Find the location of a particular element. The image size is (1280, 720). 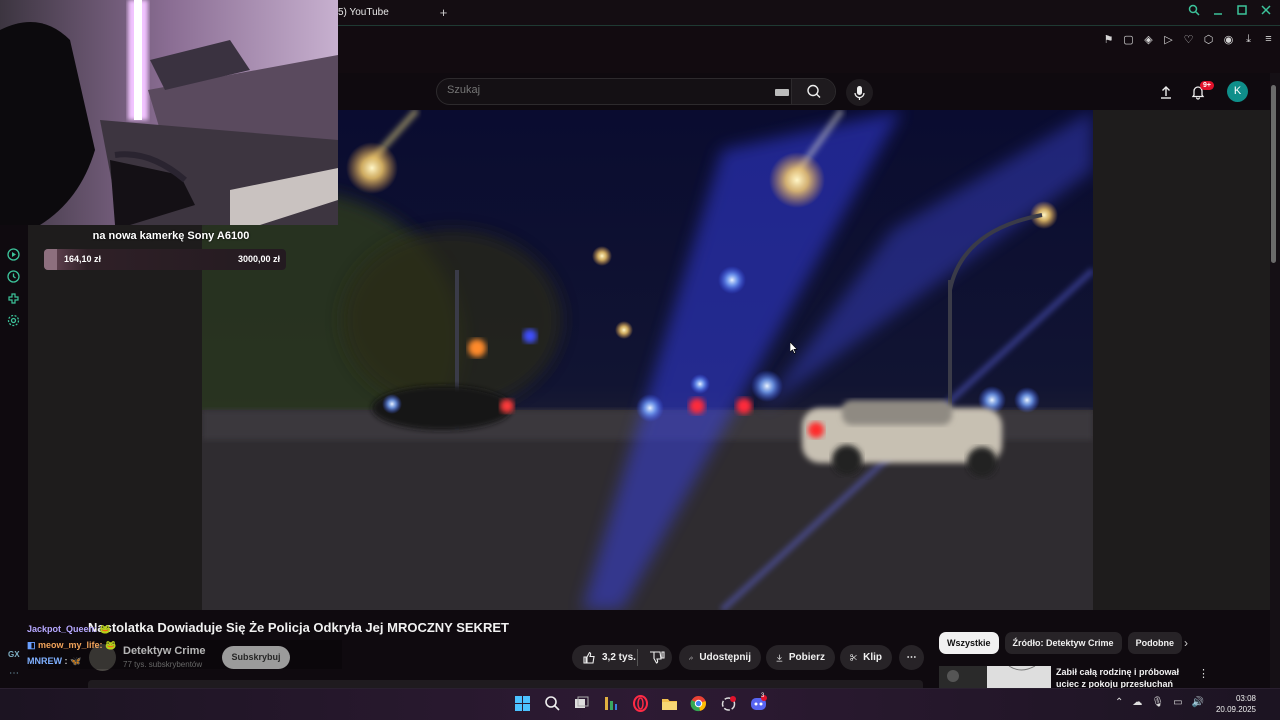

network-icon: ▭ is located at coordinates (1177, 702).